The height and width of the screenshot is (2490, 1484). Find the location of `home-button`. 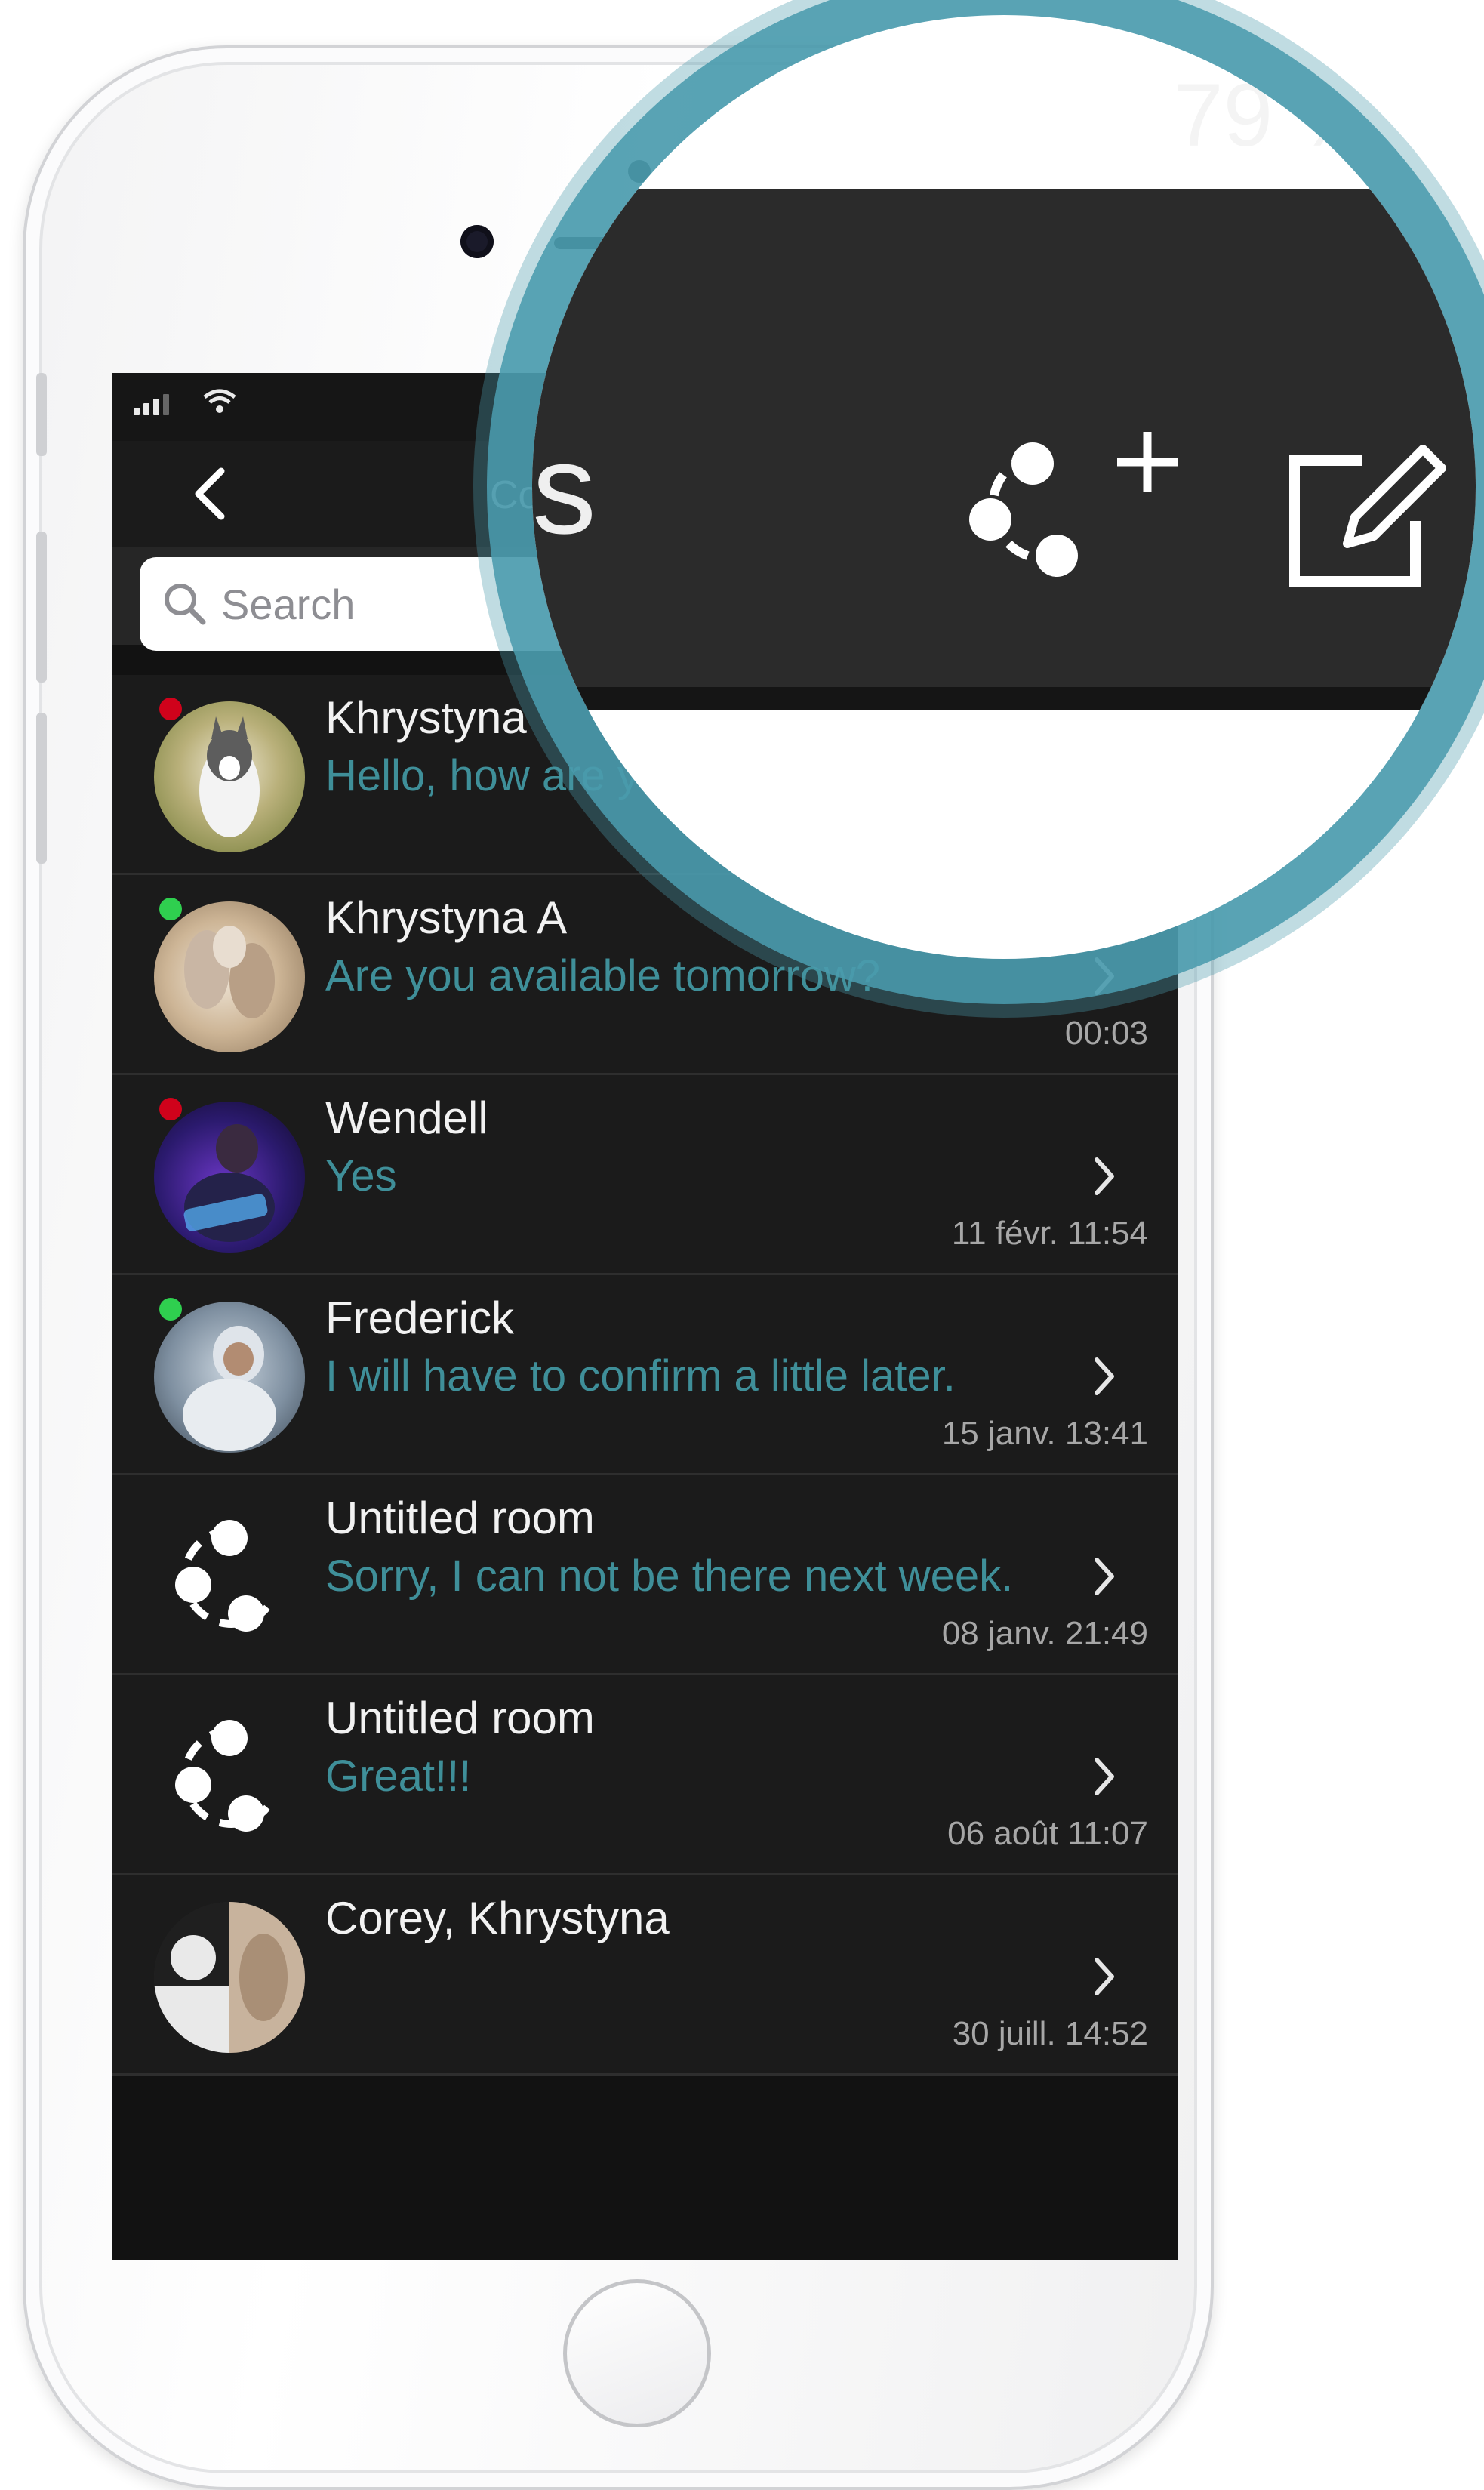

home-button is located at coordinates (637, 2353).